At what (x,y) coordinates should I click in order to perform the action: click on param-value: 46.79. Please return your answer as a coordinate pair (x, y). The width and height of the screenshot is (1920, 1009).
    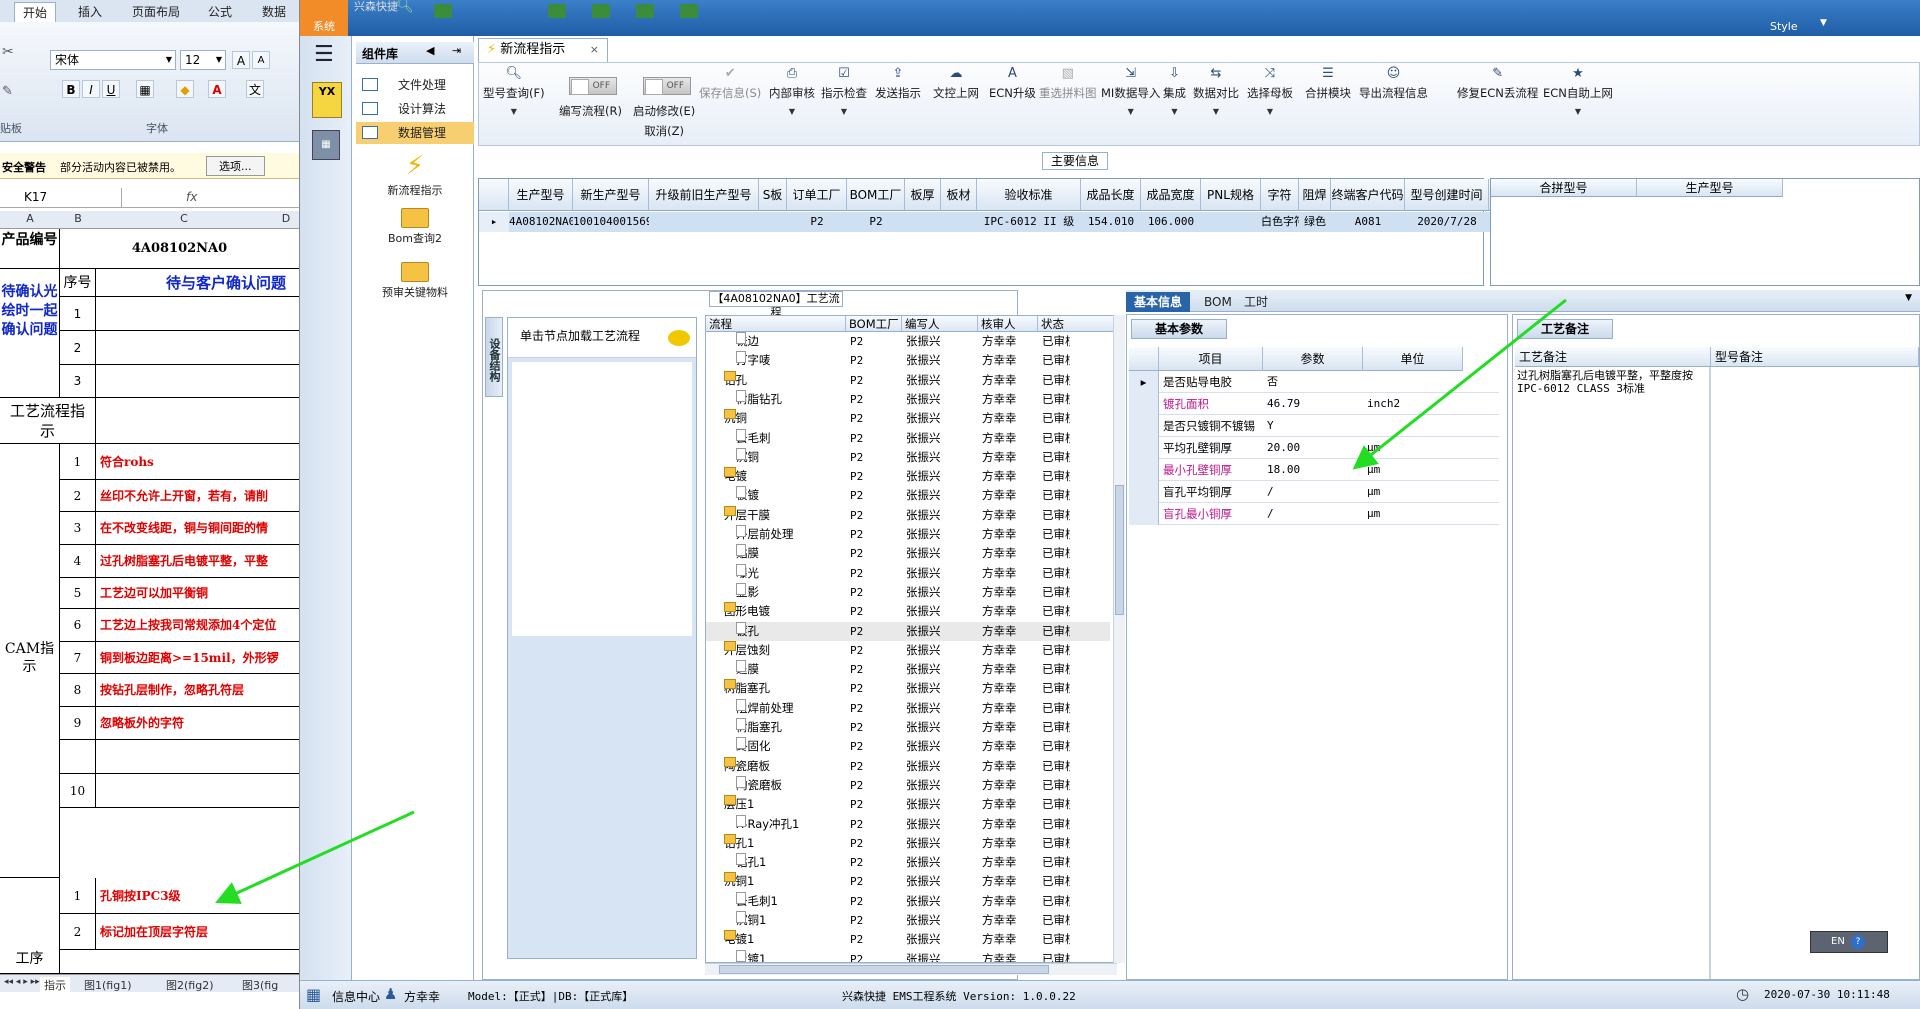
    Looking at the image, I should click on (1315, 404).